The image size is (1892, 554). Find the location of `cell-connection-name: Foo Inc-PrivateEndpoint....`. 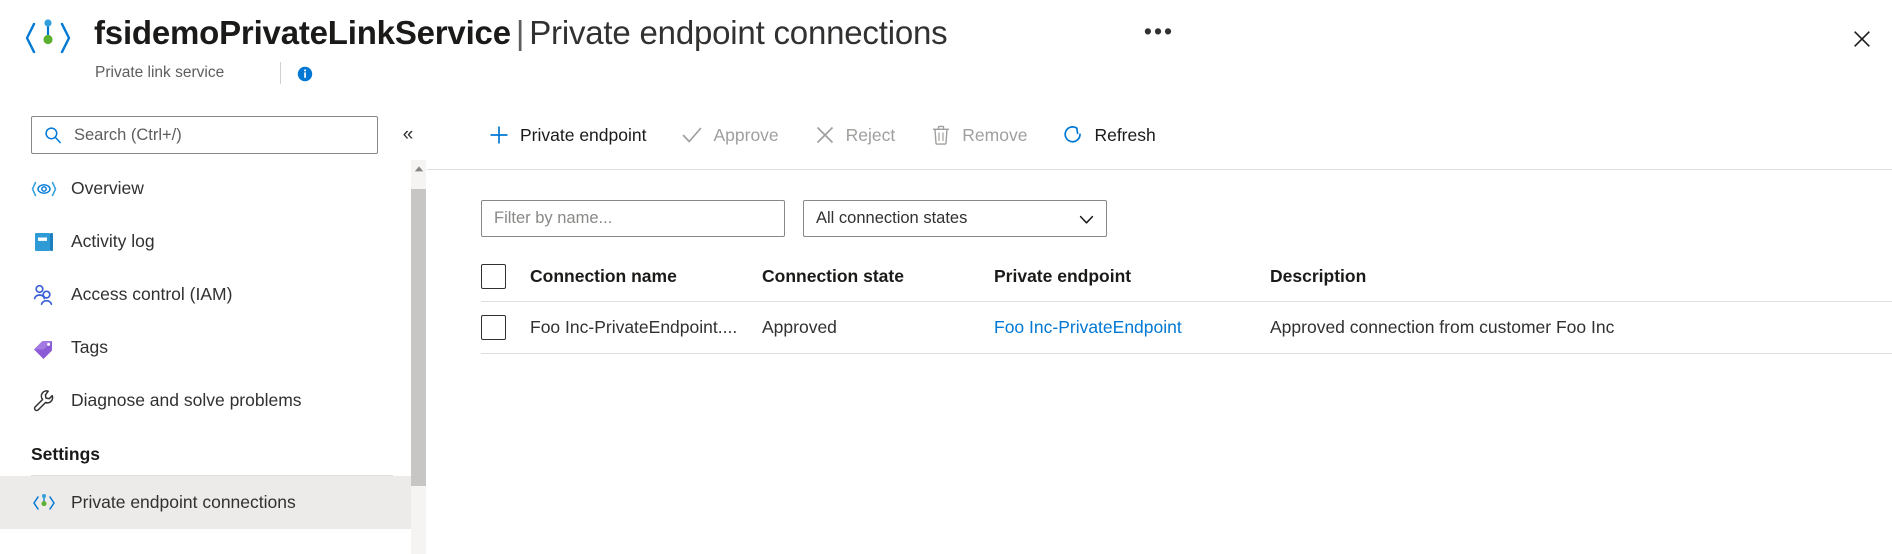

cell-connection-name: Foo Inc-PrivateEndpoint.... is located at coordinates (634, 327).